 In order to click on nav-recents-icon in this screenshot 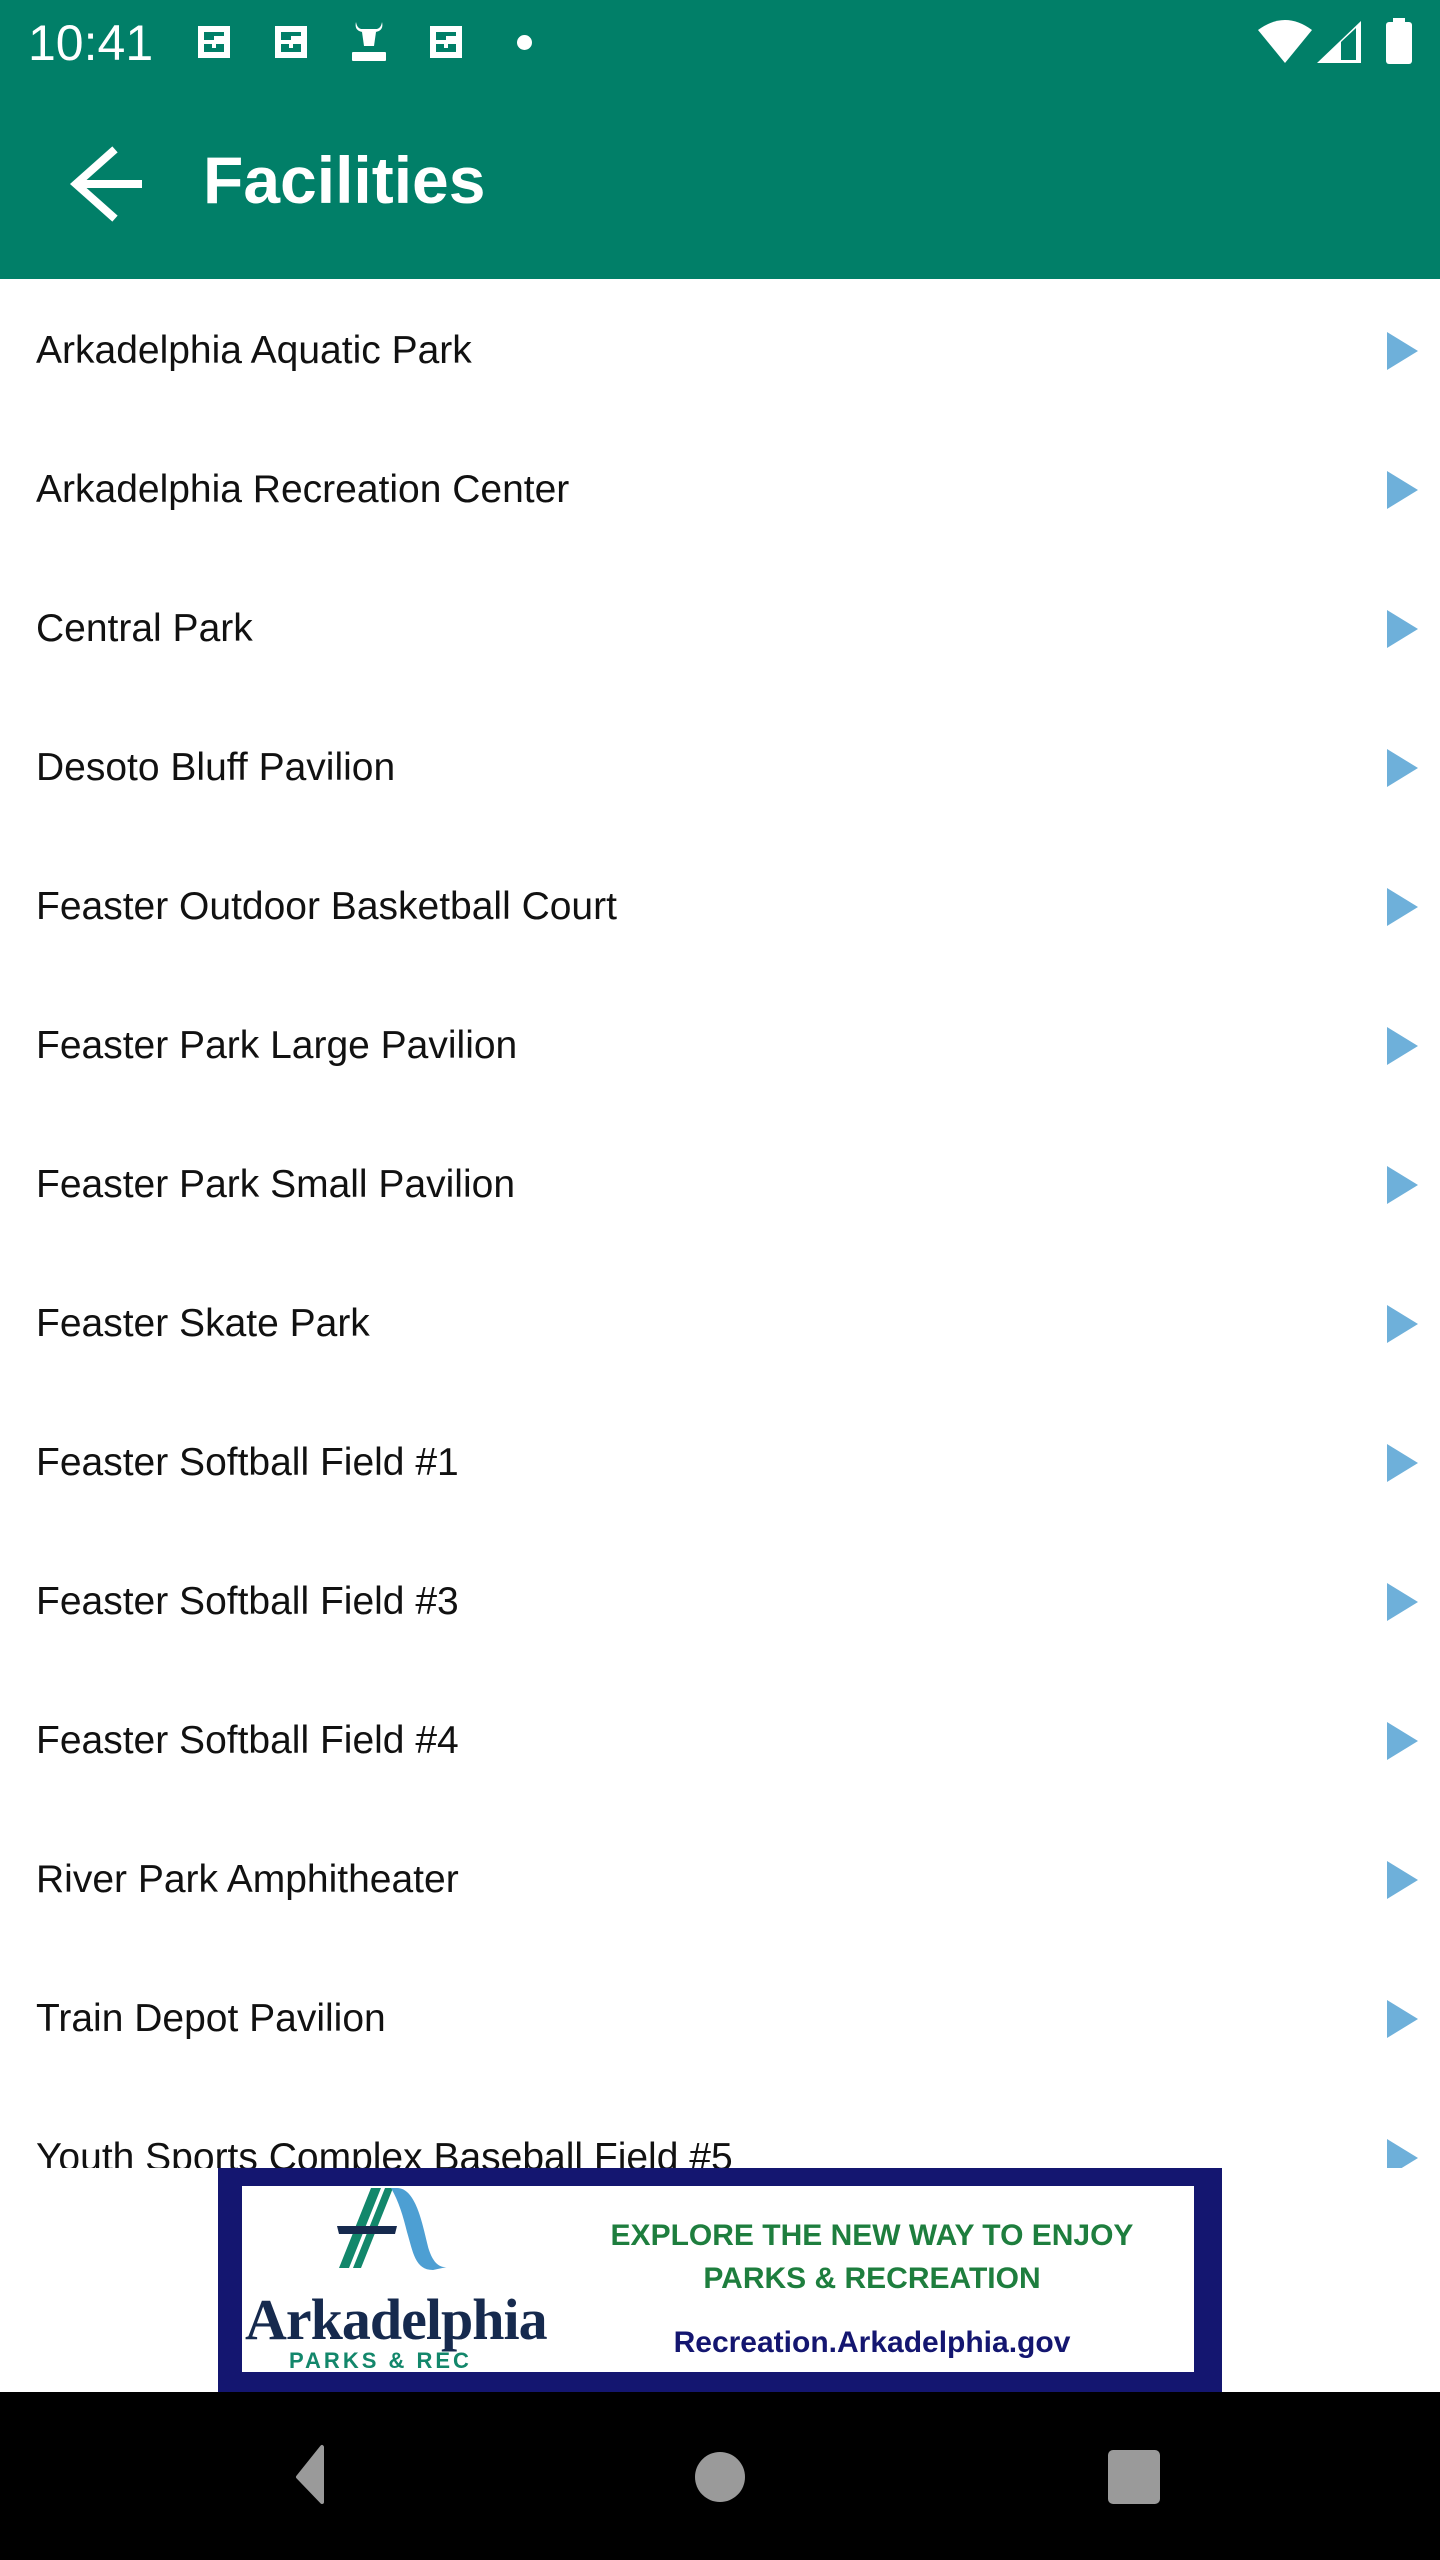, I will do `click(1134, 2477)`.